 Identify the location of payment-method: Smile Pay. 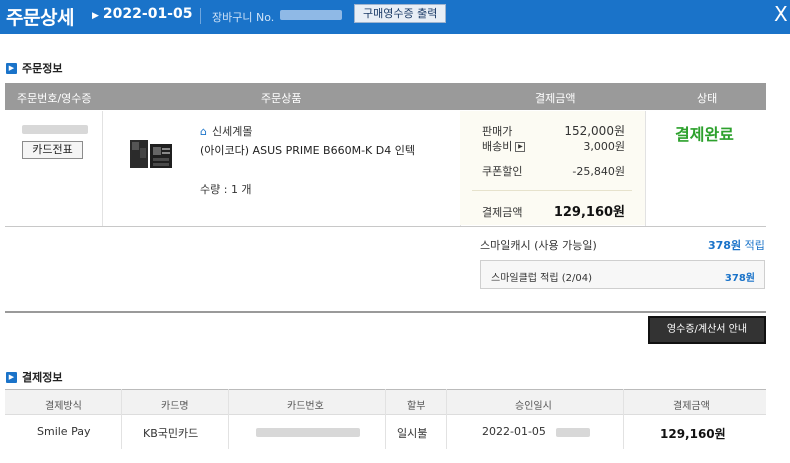
(64, 431).